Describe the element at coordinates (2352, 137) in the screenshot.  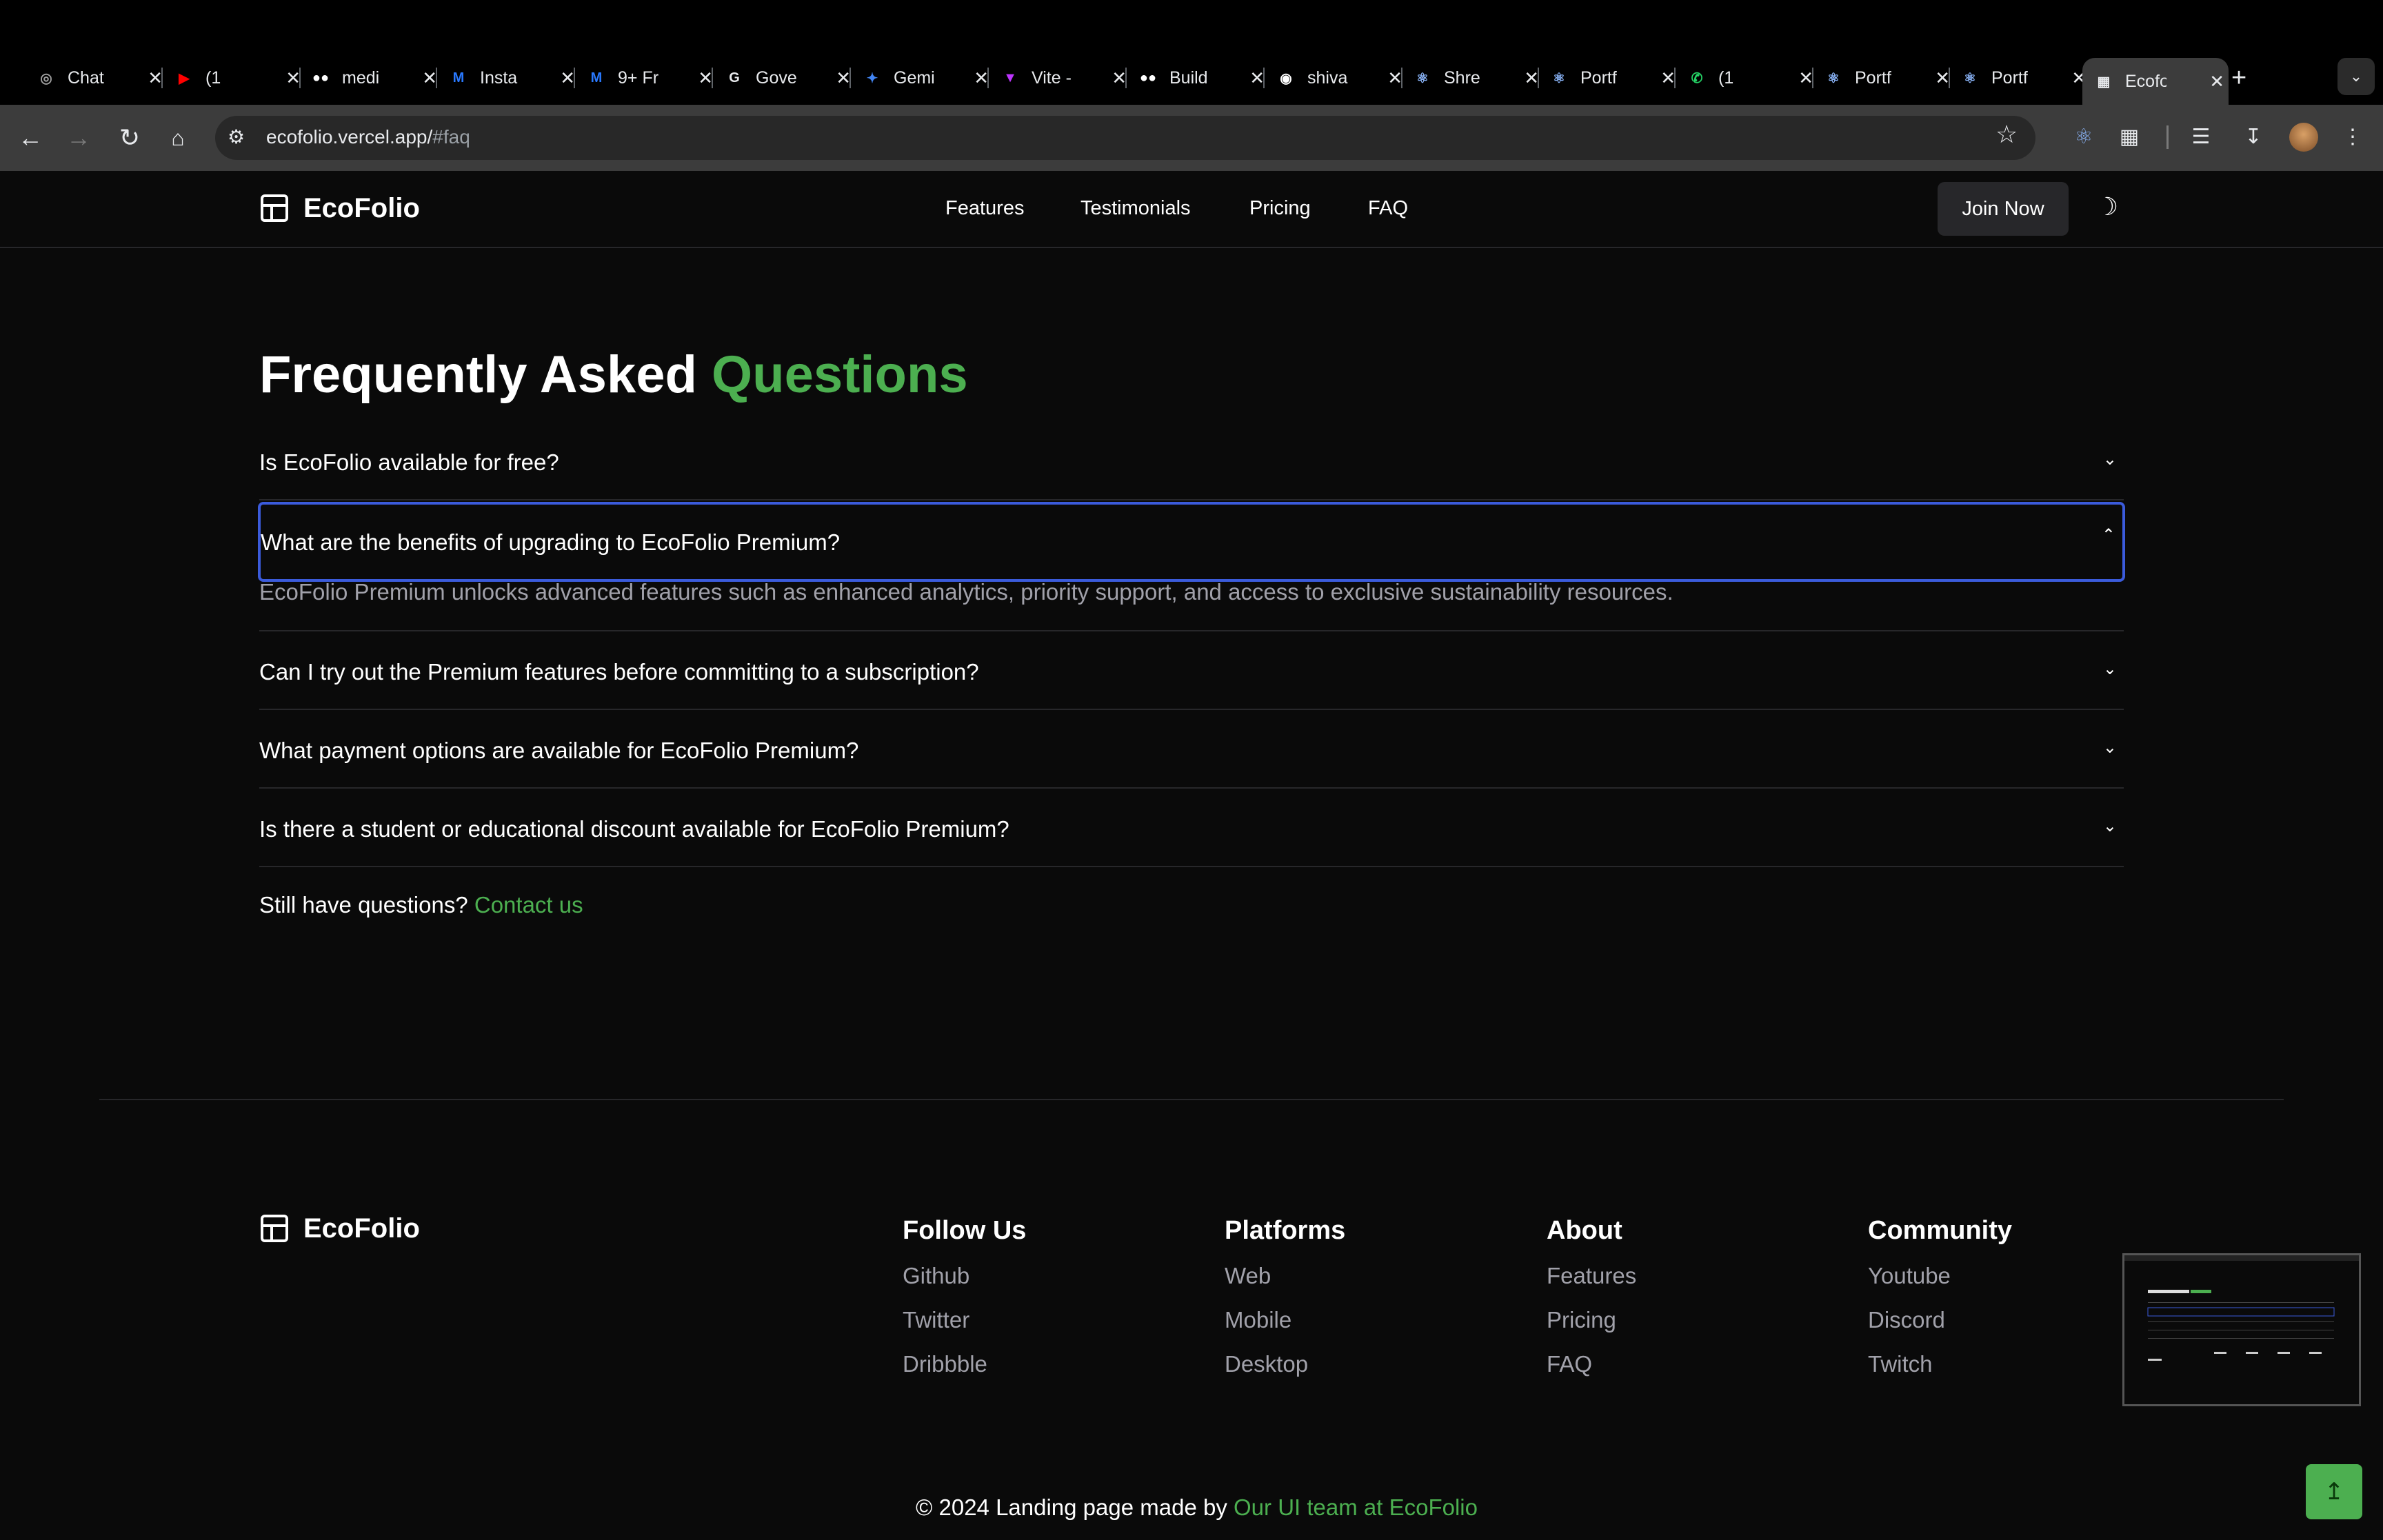
I see `more-menu-icon: ⋮` at that location.